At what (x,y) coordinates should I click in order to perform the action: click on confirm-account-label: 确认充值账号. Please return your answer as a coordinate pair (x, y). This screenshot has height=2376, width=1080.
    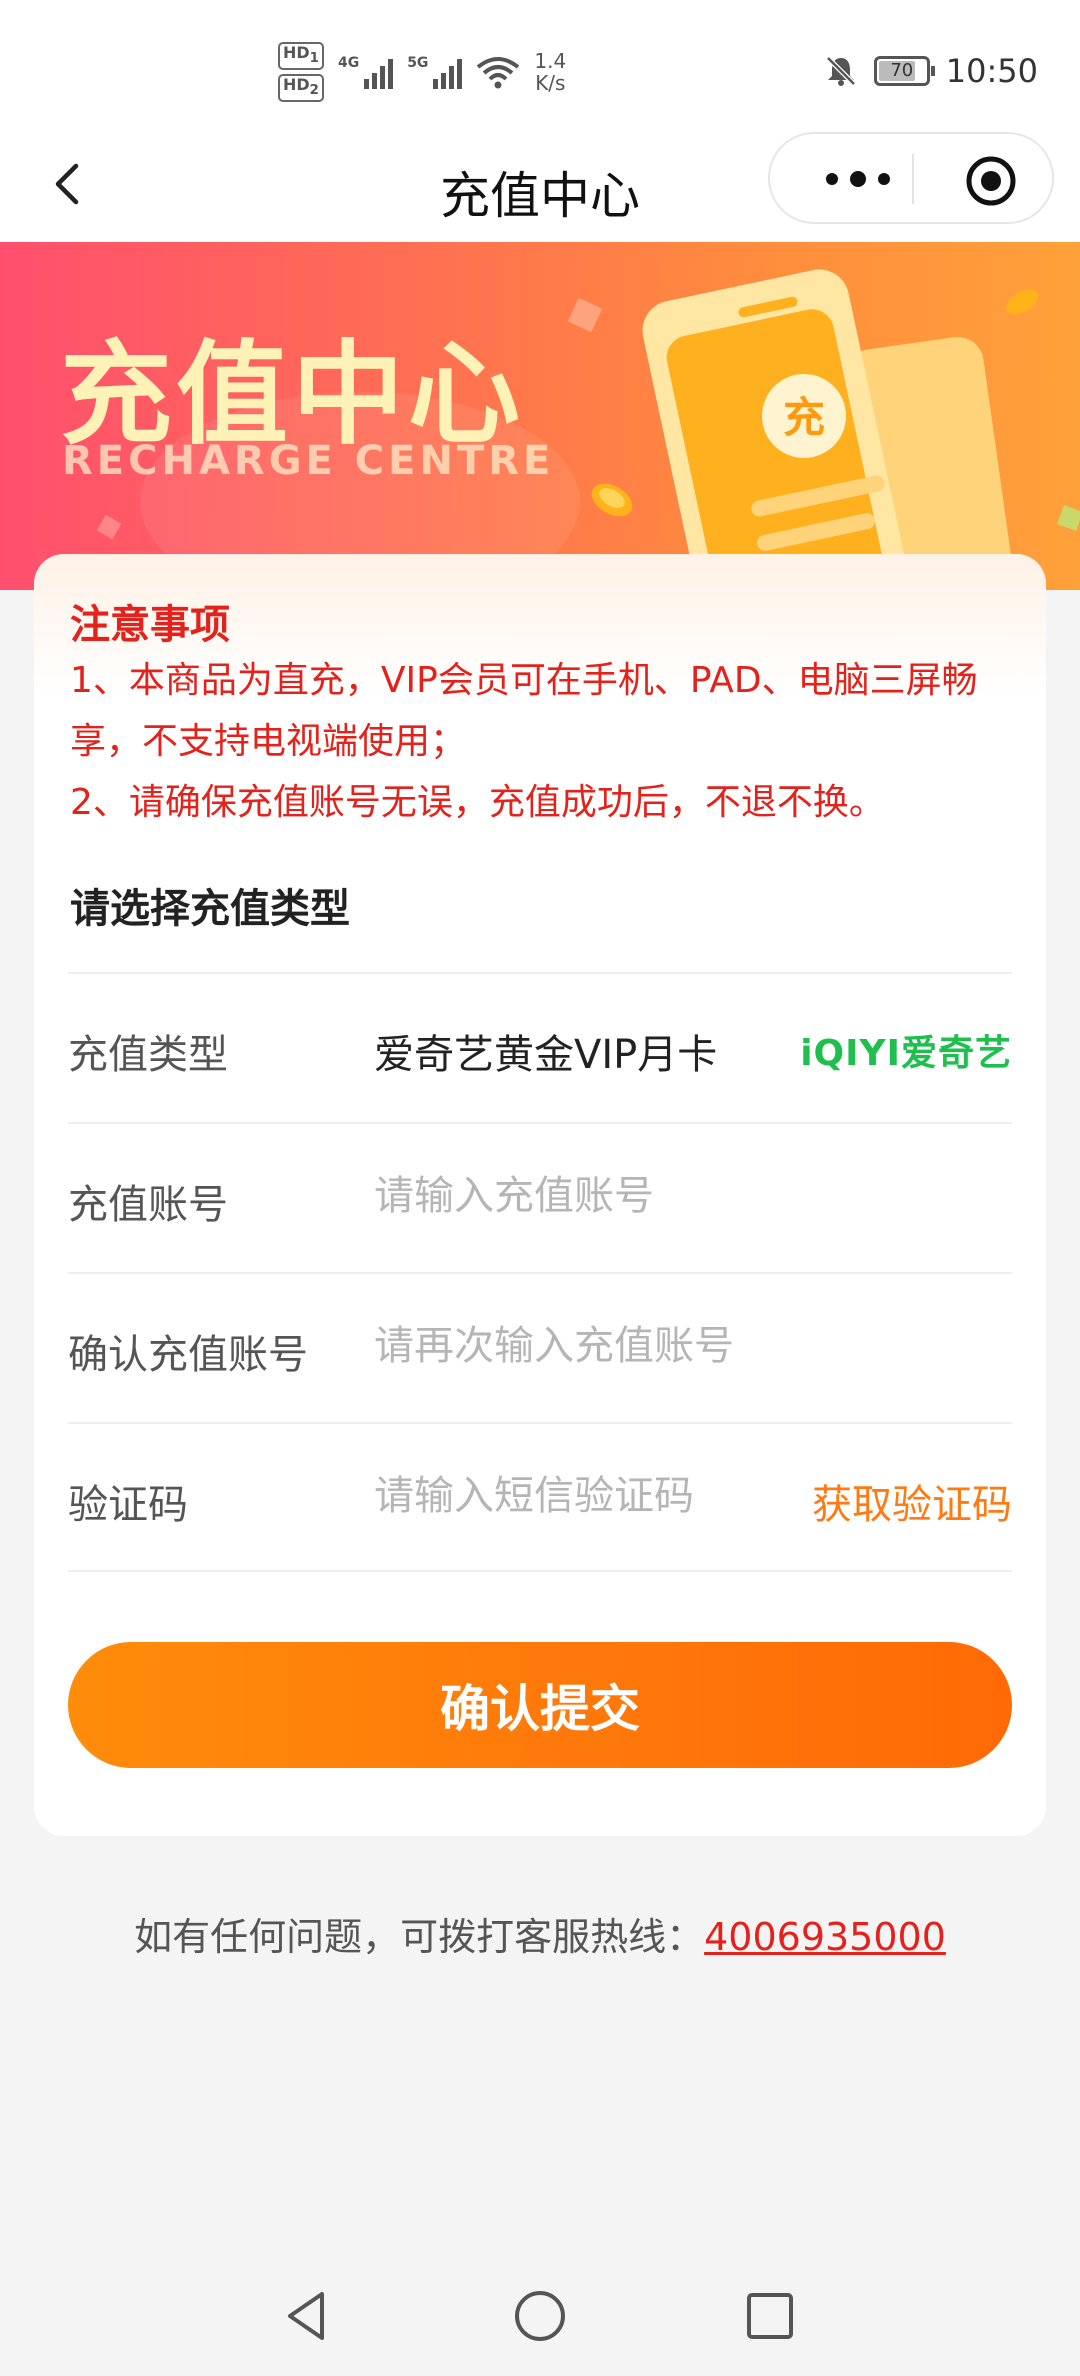
    Looking at the image, I should click on (188, 1355).